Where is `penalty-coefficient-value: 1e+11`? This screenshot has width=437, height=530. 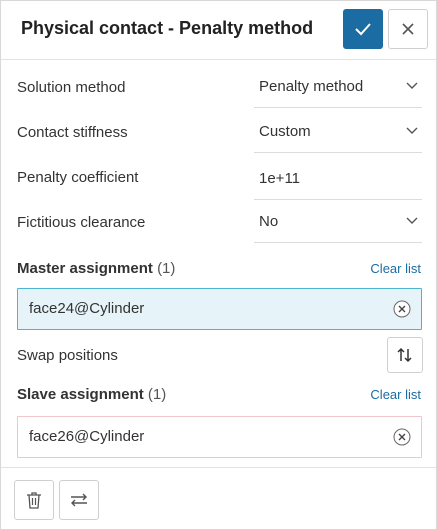 penalty-coefficient-value: 1e+11 is located at coordinates (280, 178).